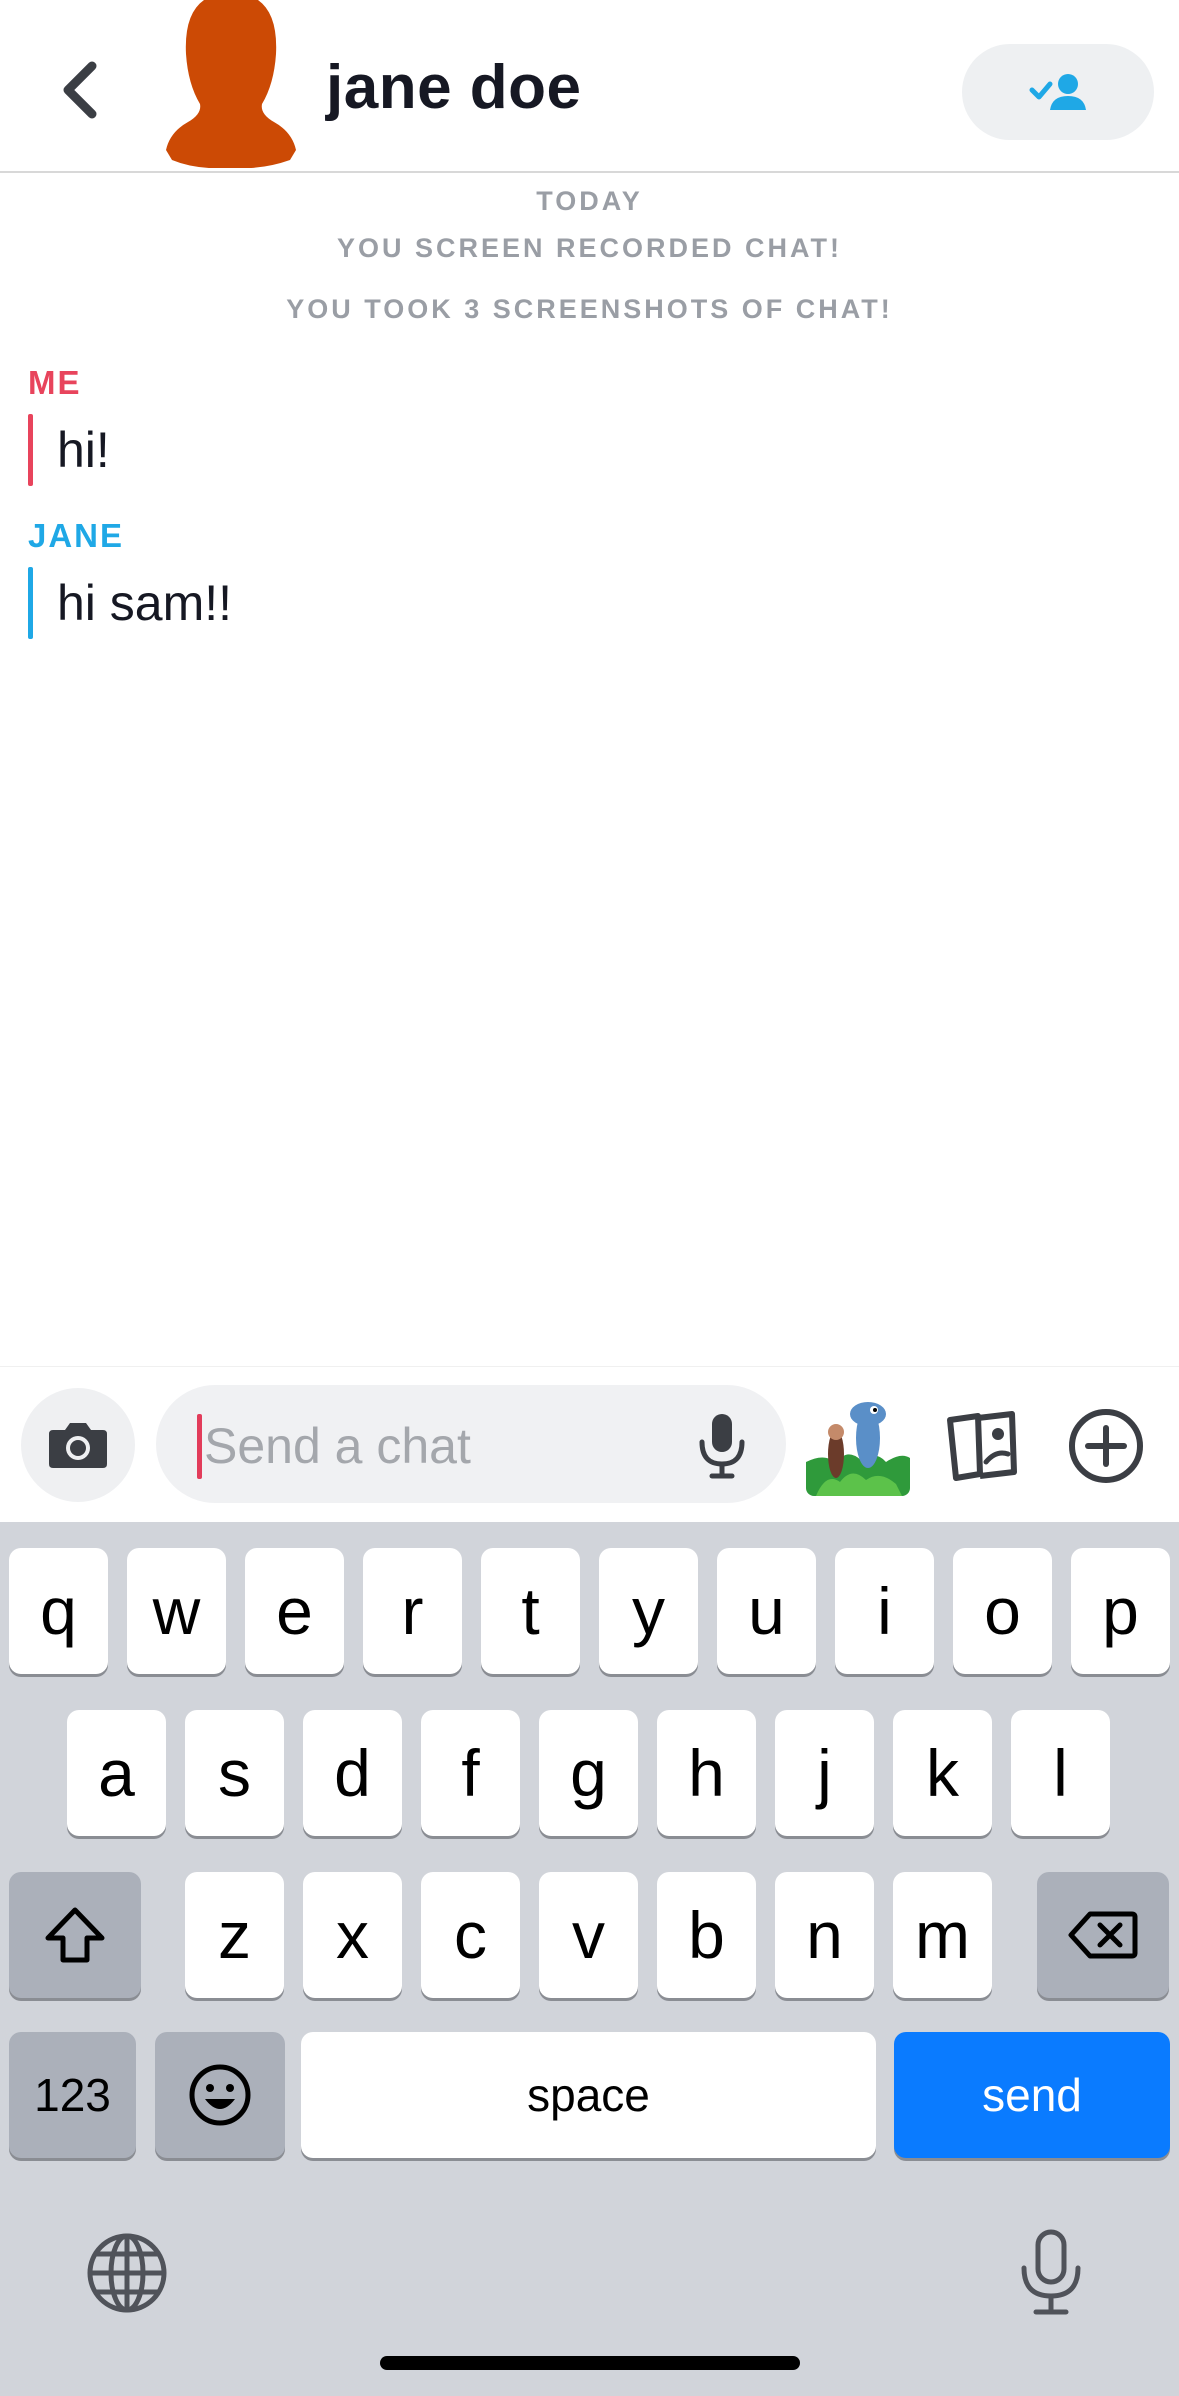 This screenshot has width=1179, height=2396. Describe the element at coordinates (83, 450) in the screenshot. I see `message-text: hi!` at that location.